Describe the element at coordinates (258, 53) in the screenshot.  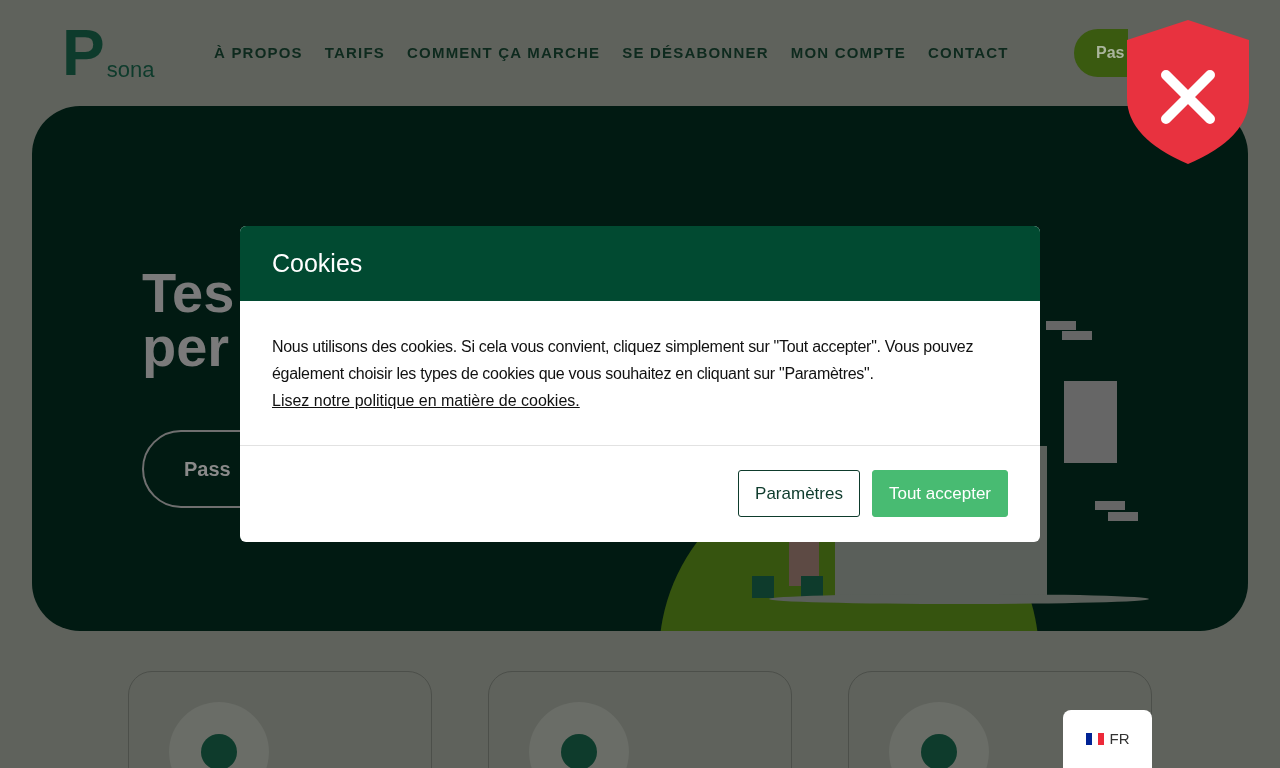
I see `nav-link: À PROPOS` at that location.